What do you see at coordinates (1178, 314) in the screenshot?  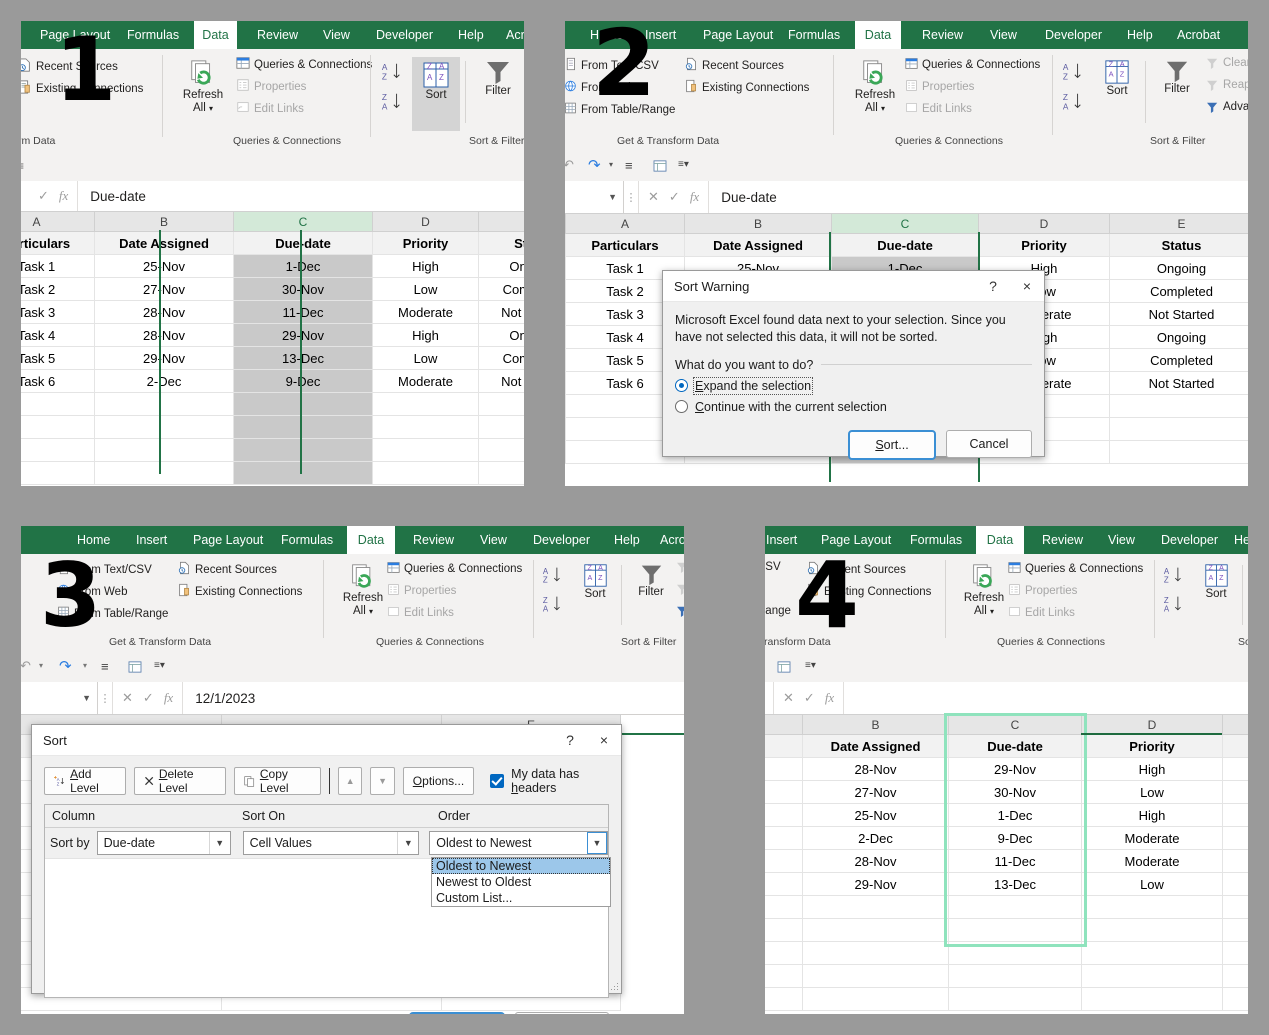 I see `cell: Not Started` at bounding box center [1178, 314].